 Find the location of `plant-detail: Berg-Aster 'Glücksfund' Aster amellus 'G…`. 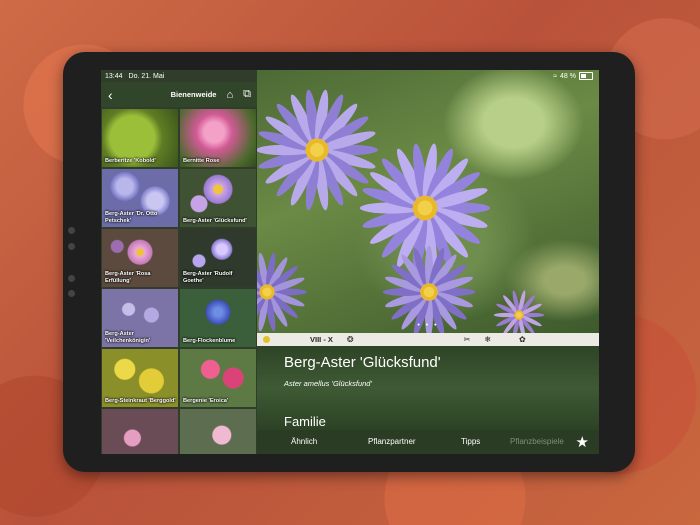

plant-detail: Berg-Aster 'Glücksfund' Aster amellus 'G… is located at coordinates (428, 388).